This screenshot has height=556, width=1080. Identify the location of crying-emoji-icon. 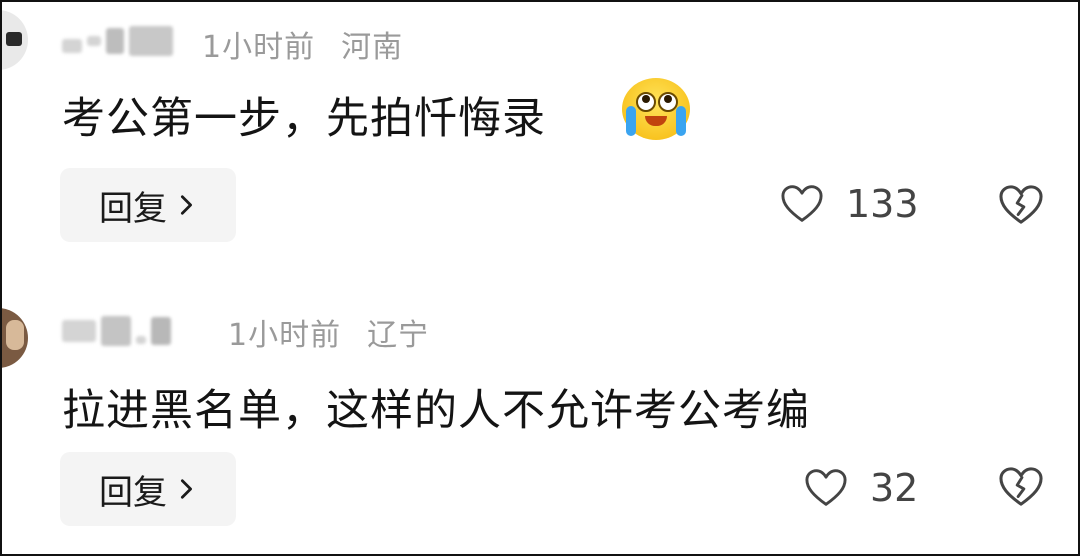
(656, 109).